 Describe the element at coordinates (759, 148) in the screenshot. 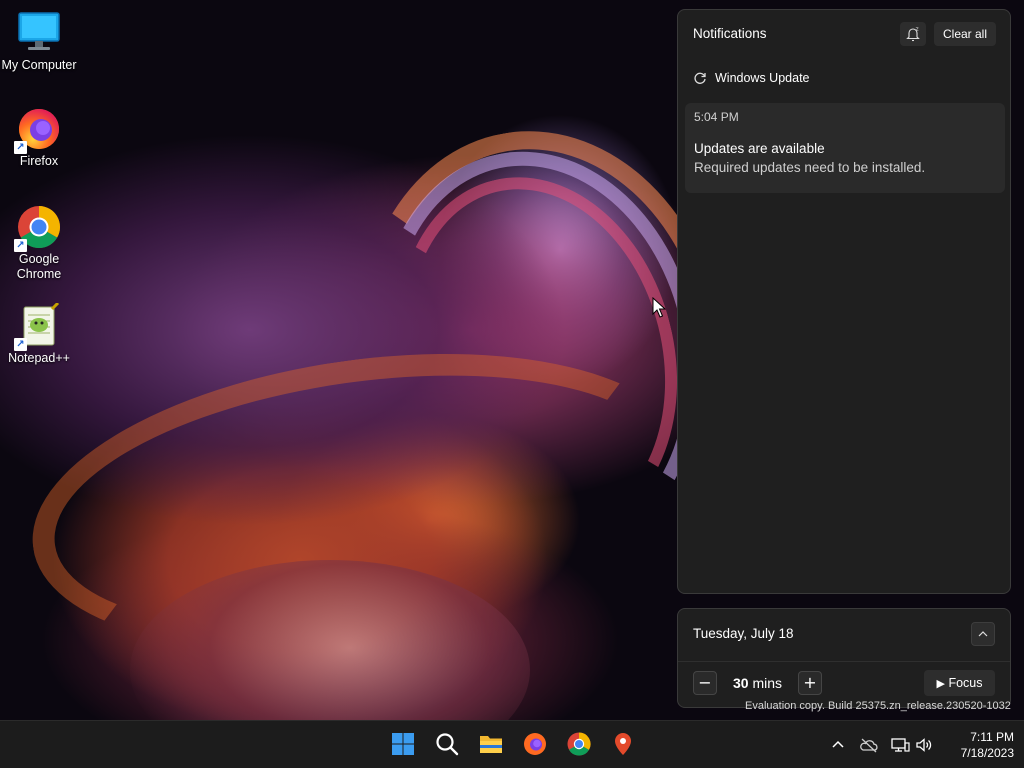

I see `notification-heading: Updates are available` at that location.